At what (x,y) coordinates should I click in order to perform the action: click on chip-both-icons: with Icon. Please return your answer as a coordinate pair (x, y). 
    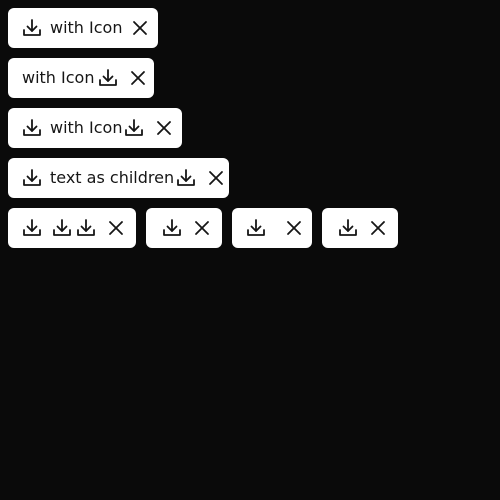
    Looking at the image, I should click on (95, 128).